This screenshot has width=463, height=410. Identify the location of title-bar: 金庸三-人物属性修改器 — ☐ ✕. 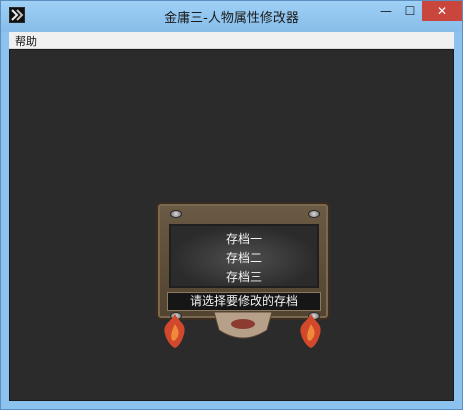
(231, 16).